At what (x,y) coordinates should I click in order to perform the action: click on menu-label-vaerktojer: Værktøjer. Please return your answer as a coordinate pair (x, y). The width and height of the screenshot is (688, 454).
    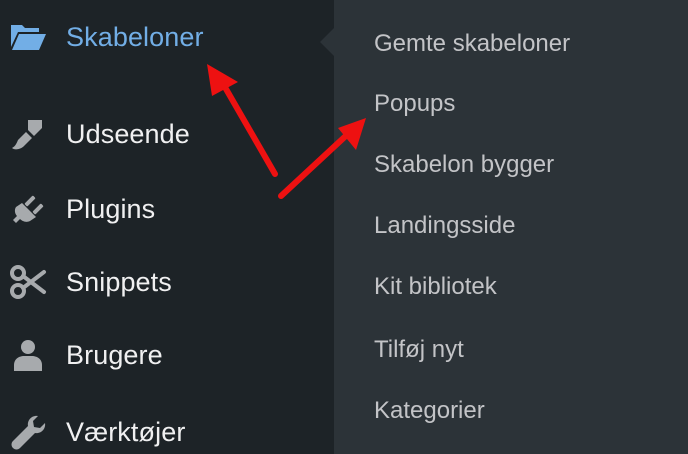
    Looking at the image, I should click on (126, 431).